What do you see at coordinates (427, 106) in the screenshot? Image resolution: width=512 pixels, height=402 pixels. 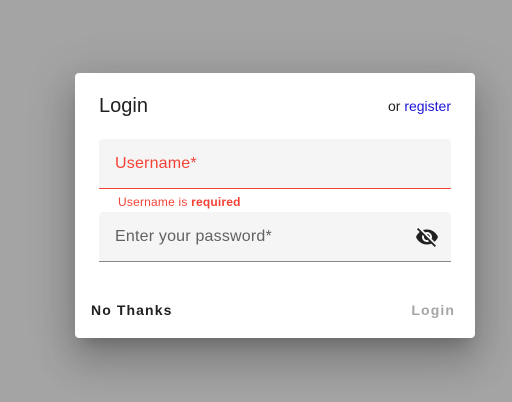 I see `register-link: register` at bounding box center [427, 106].